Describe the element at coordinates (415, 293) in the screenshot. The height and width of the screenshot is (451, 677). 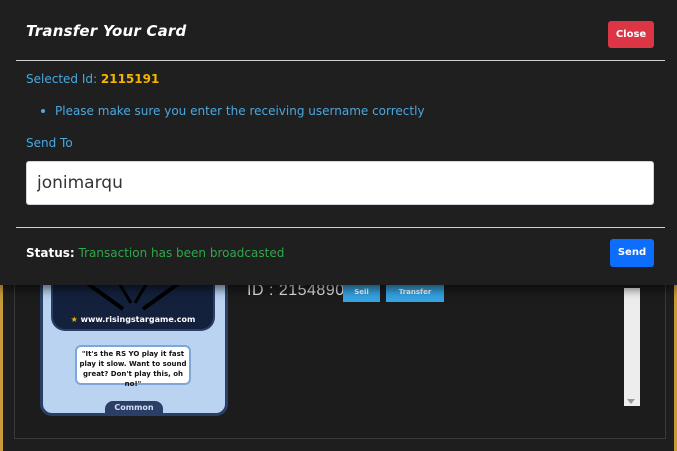
I see `transfer-button: Transfer` at that location.